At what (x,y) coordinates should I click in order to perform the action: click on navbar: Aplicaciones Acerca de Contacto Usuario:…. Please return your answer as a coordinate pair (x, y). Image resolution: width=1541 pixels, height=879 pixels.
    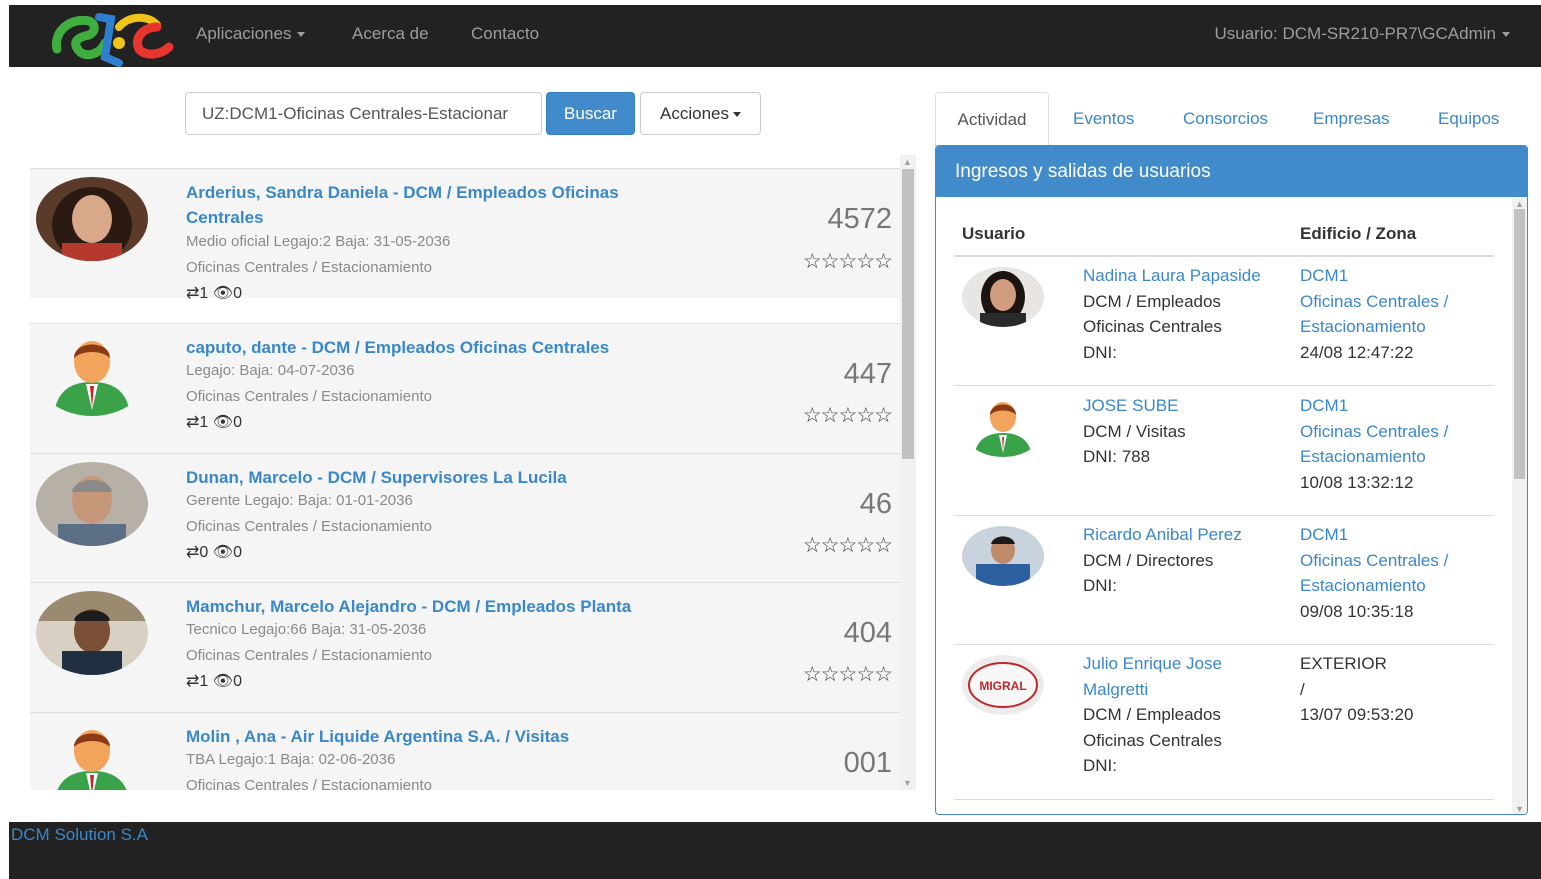
    Looking at the image, I should click on (775, 36).